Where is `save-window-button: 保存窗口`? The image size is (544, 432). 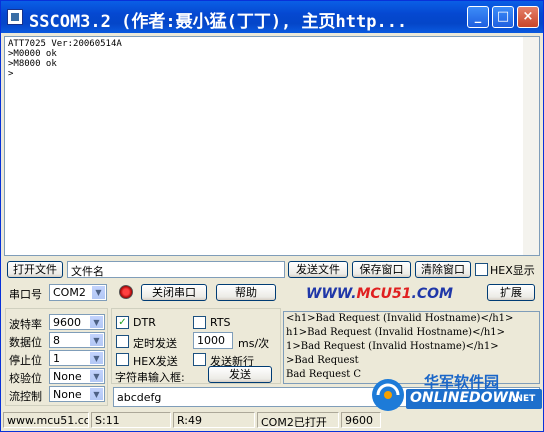
save-window-button: 保存窗口 is located at coordinates (381, 269).